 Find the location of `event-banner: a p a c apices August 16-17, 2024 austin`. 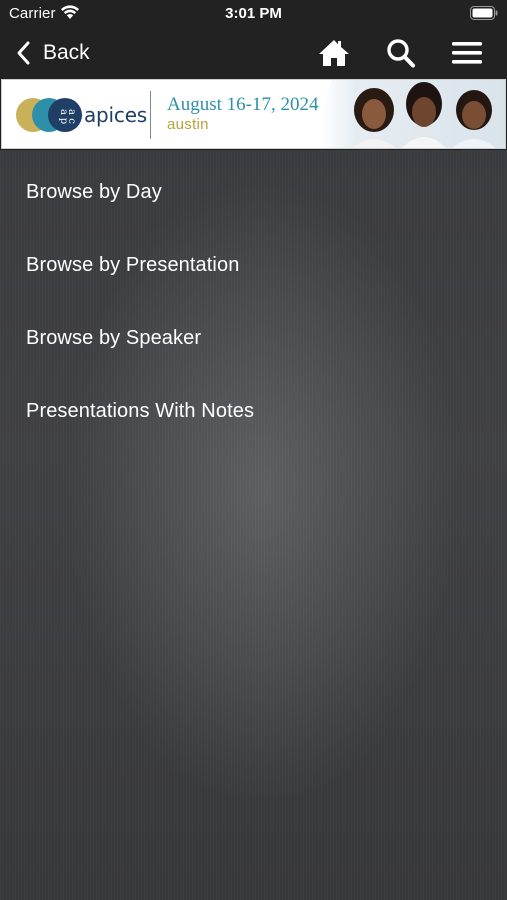

event-banner: a p a c apices August 16-17, 2024 austin is located at coordinates (253, 114).